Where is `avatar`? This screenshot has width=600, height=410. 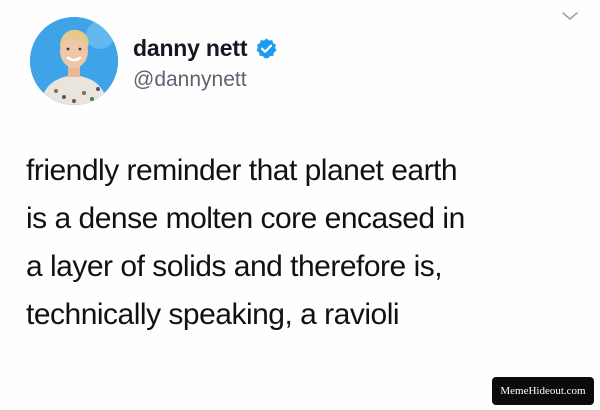
avatar is located at coordinates (74, 61).